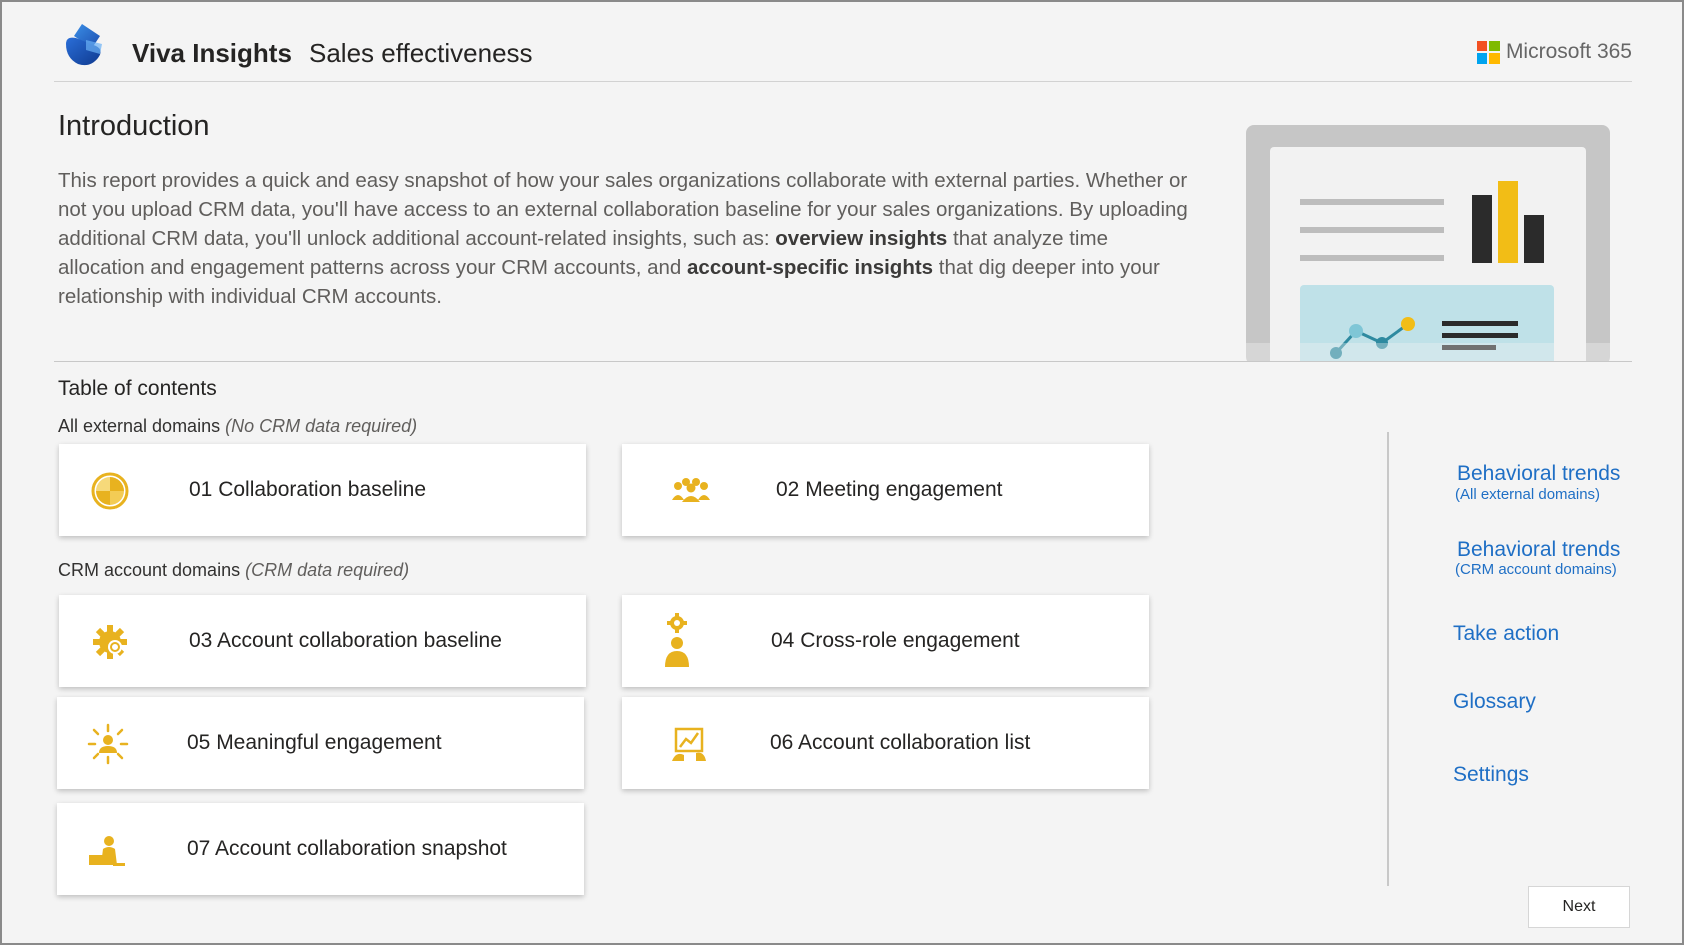 This screenshot has height=945, width=1684. I want to click on intro-divider, so click(843, 361).